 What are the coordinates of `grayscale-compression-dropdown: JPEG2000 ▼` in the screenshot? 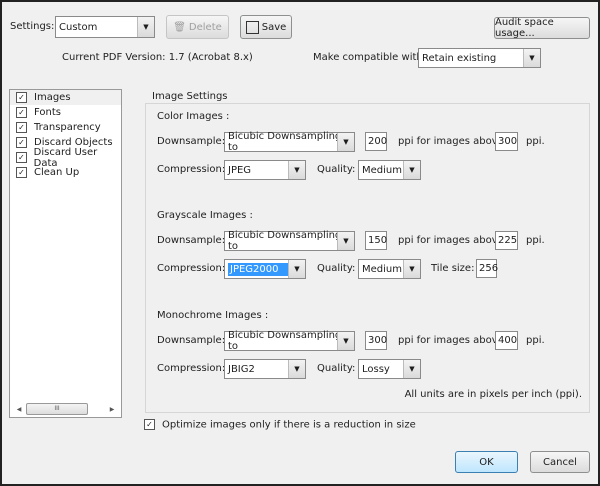 It's located at (265, 269).